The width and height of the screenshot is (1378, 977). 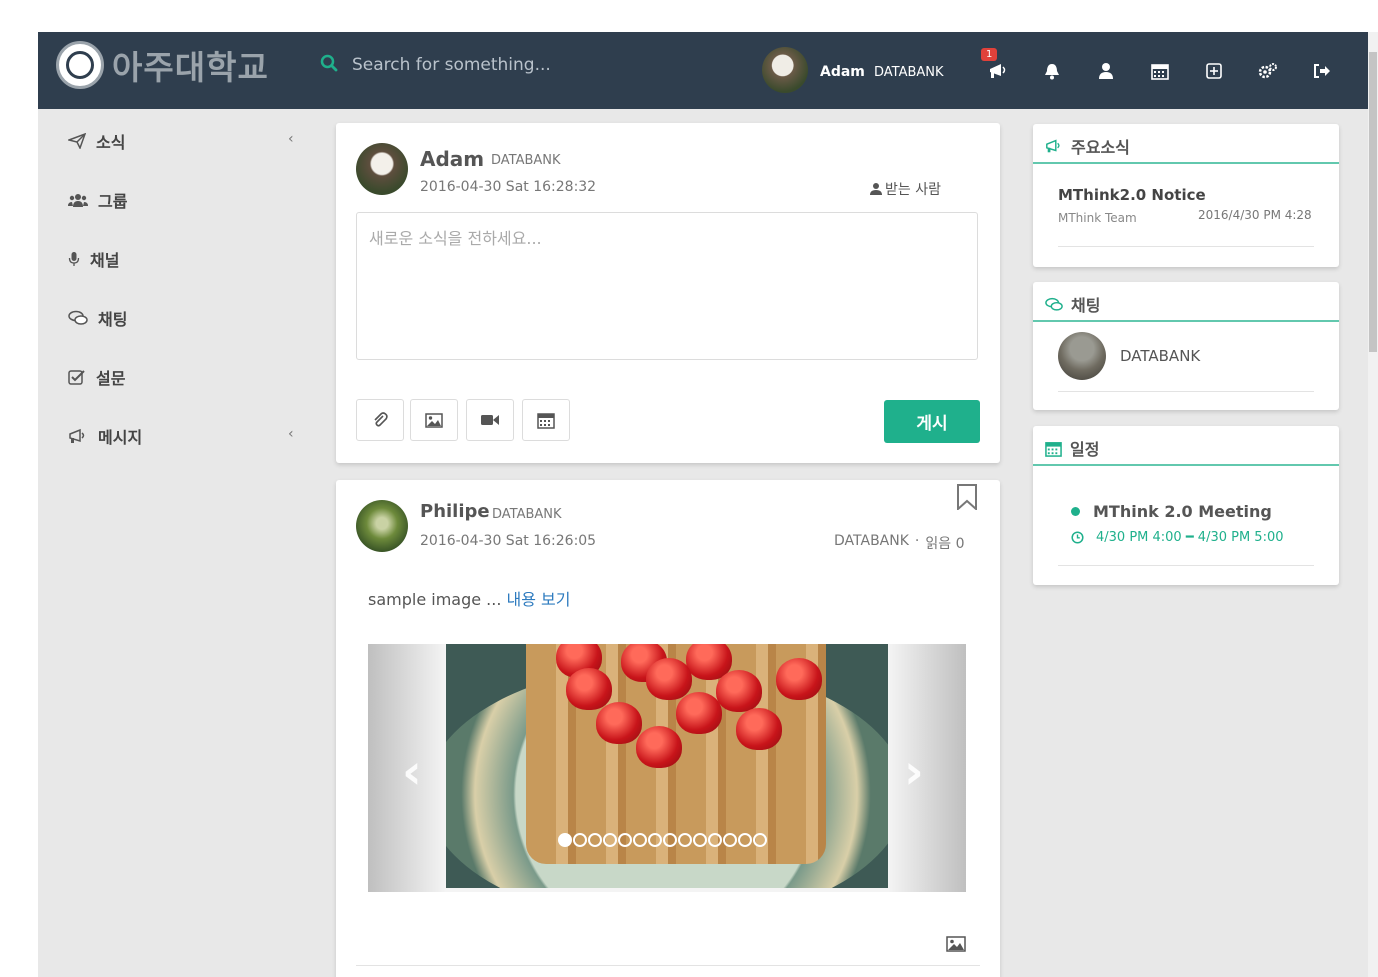 What do you see at coordinates (1086, 305) in the screenshot?
I see `chat-title-text: 채팅` at bounding box center [1086, 305].